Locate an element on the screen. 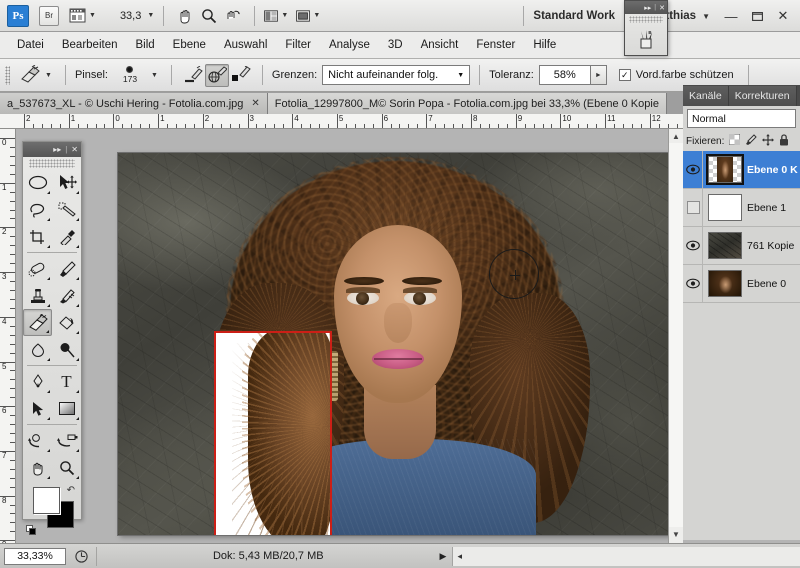 The height and width of the screenshot is (568, 800). menu-item-auswahl: Auswahl is located at coordinates (245, 45).